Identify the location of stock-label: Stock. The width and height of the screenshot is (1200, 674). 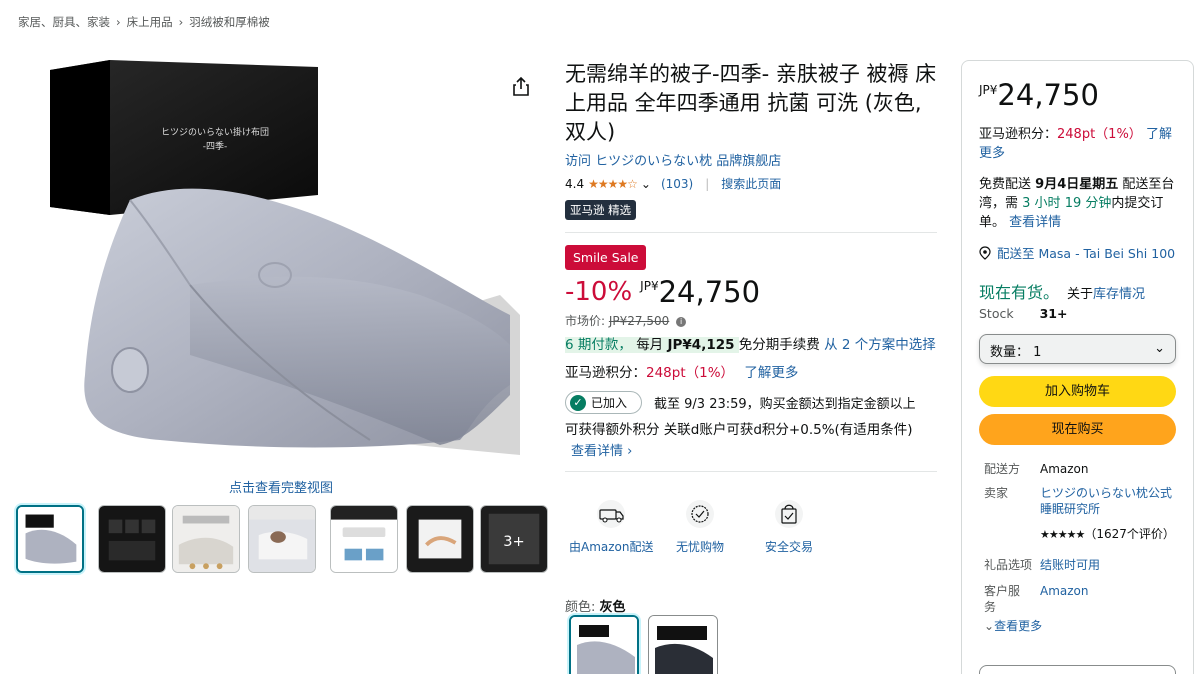
(996, 313).